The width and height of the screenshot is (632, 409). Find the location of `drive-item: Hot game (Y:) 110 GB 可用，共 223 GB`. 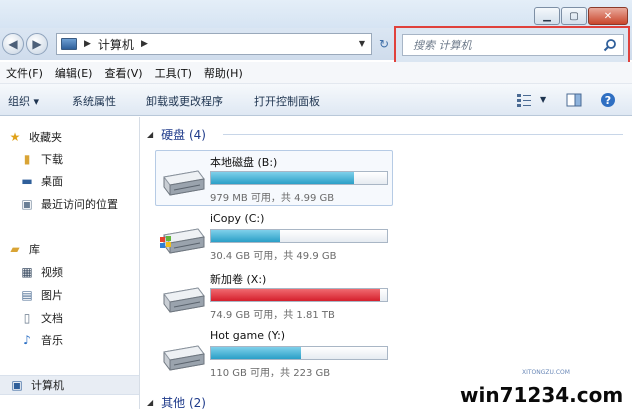

drive-item: Hot game (Y:) 110 GB 可用，共 223 GB is located at coordinates (274, 353).